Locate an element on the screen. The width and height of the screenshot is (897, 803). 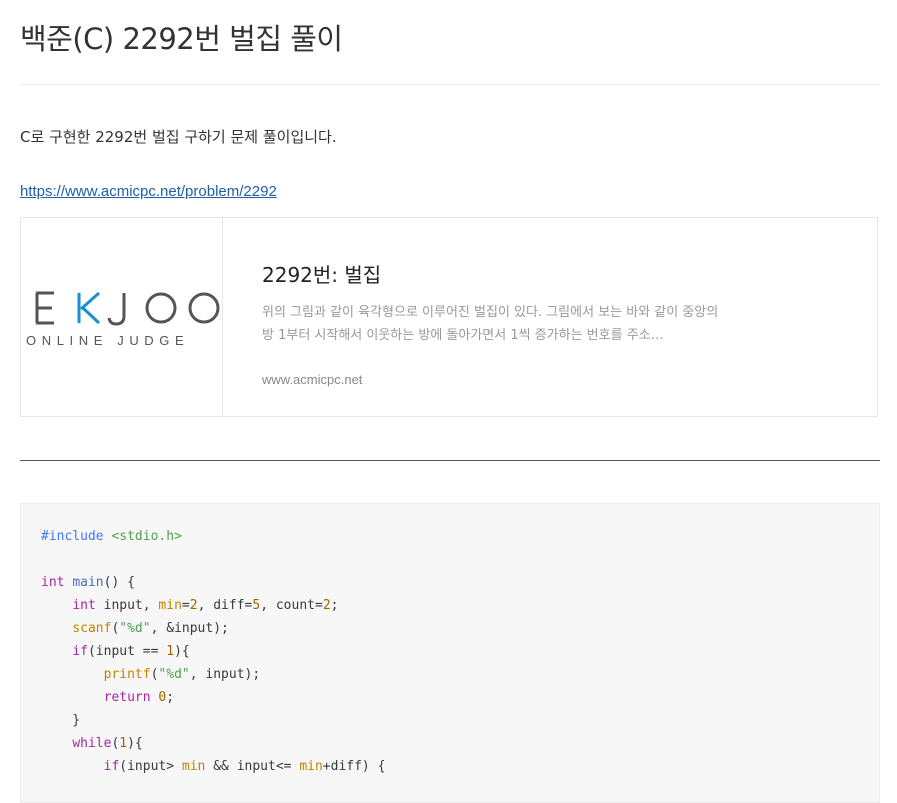
code-token: (input == is located at coordinates (127, 651).